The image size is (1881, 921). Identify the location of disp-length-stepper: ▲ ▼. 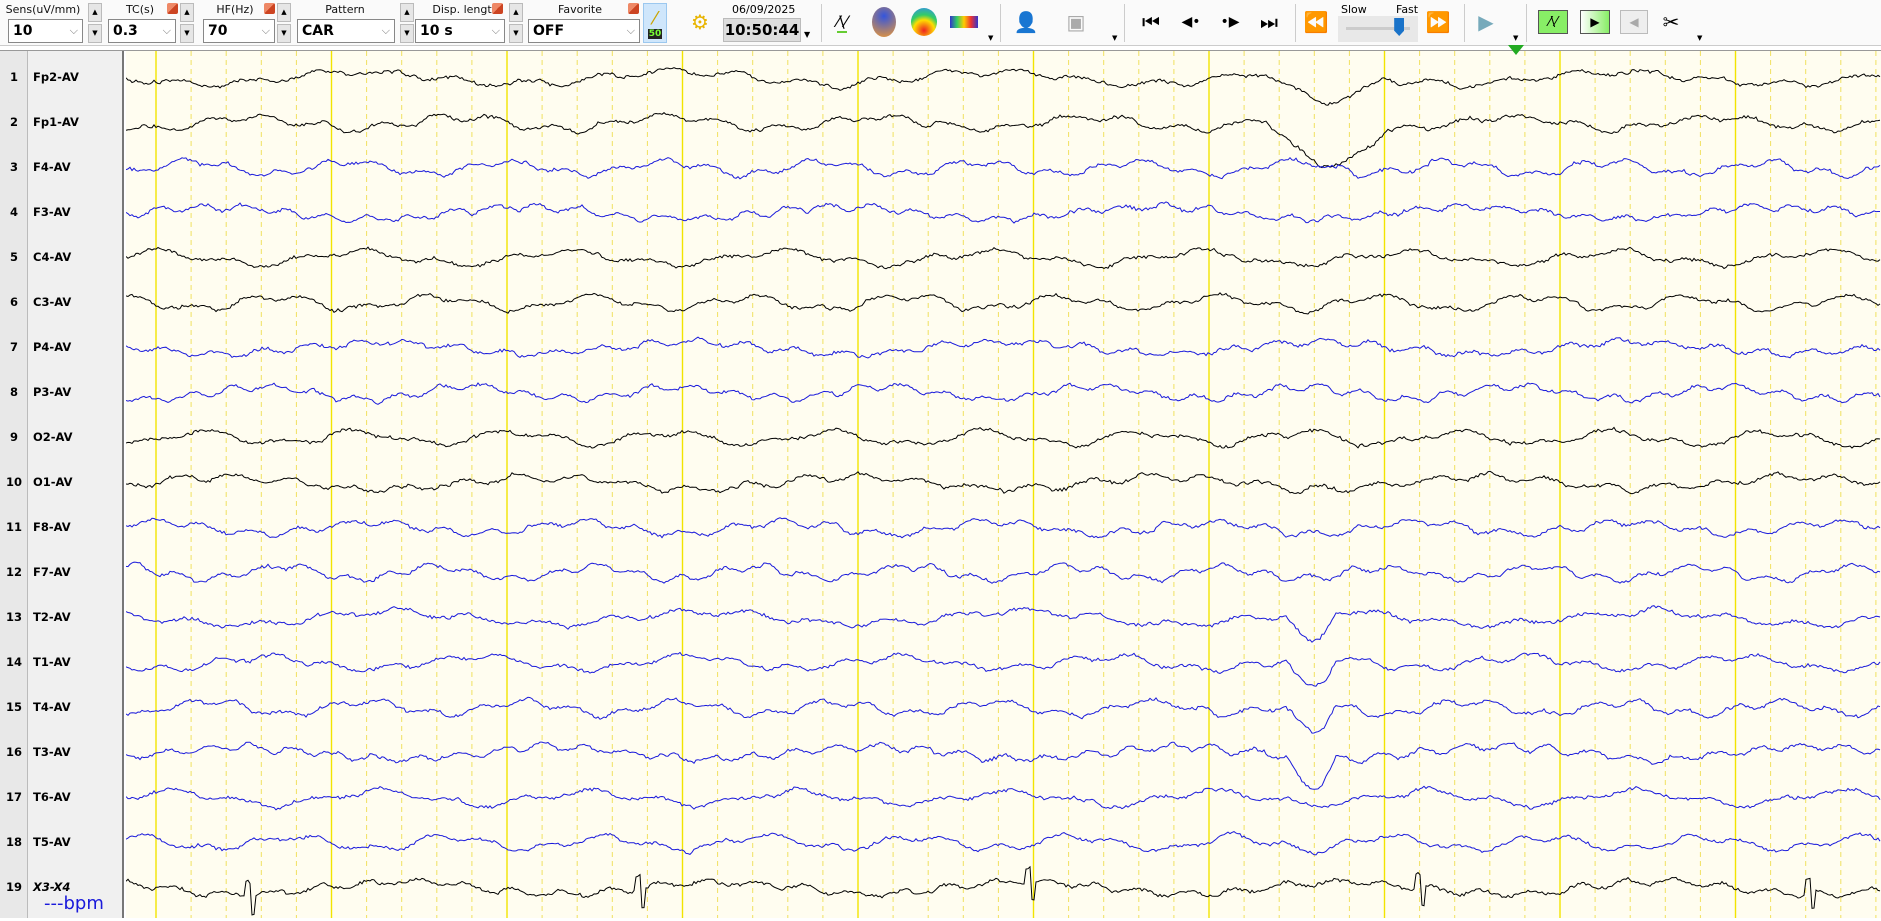
(516, 23).